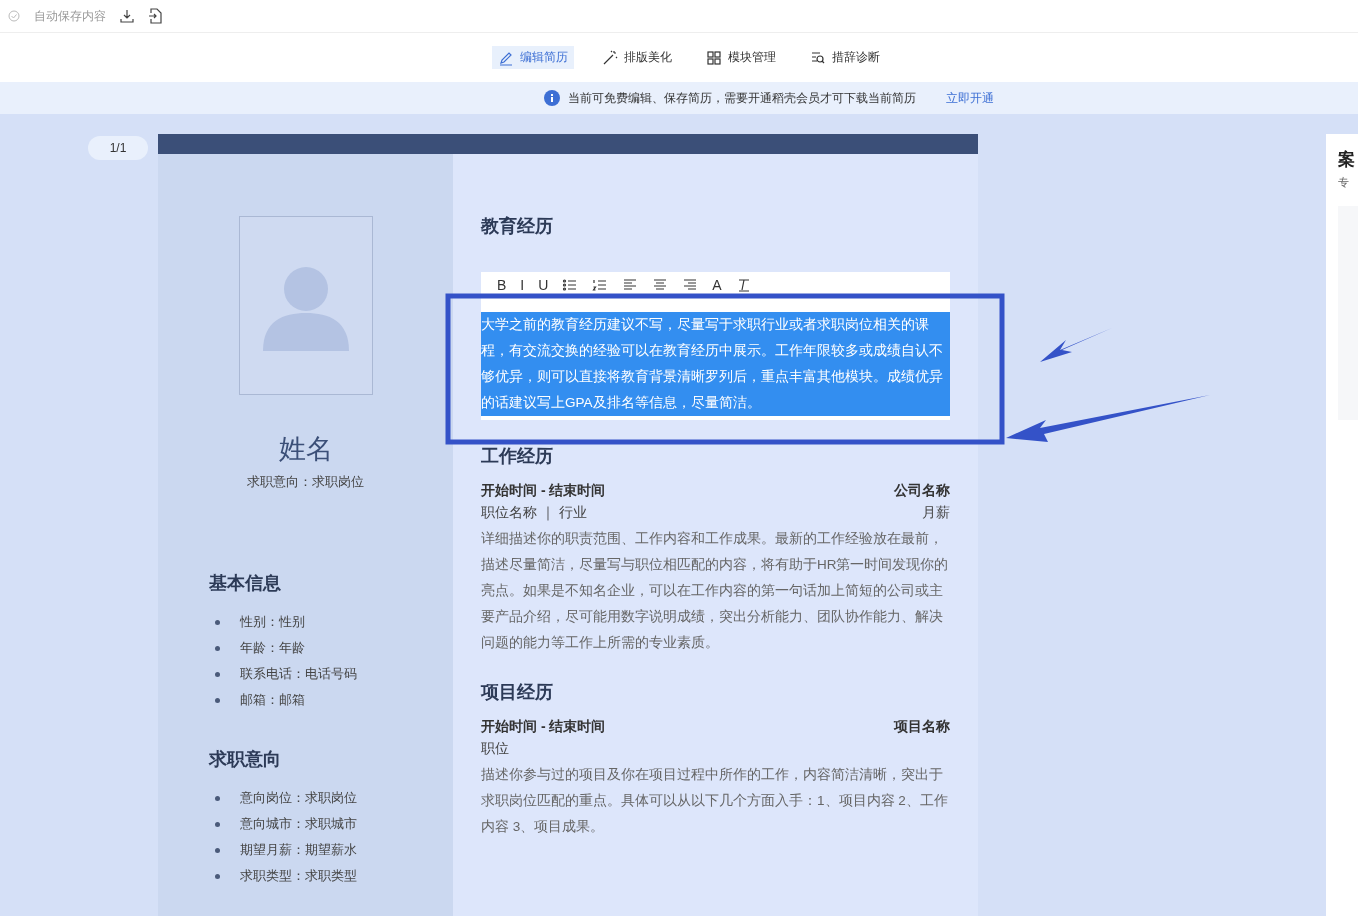 This screenshot has width=1358, height=916. I want to click on info-item: 意向岗位：求职岗位, so click(298, 798).